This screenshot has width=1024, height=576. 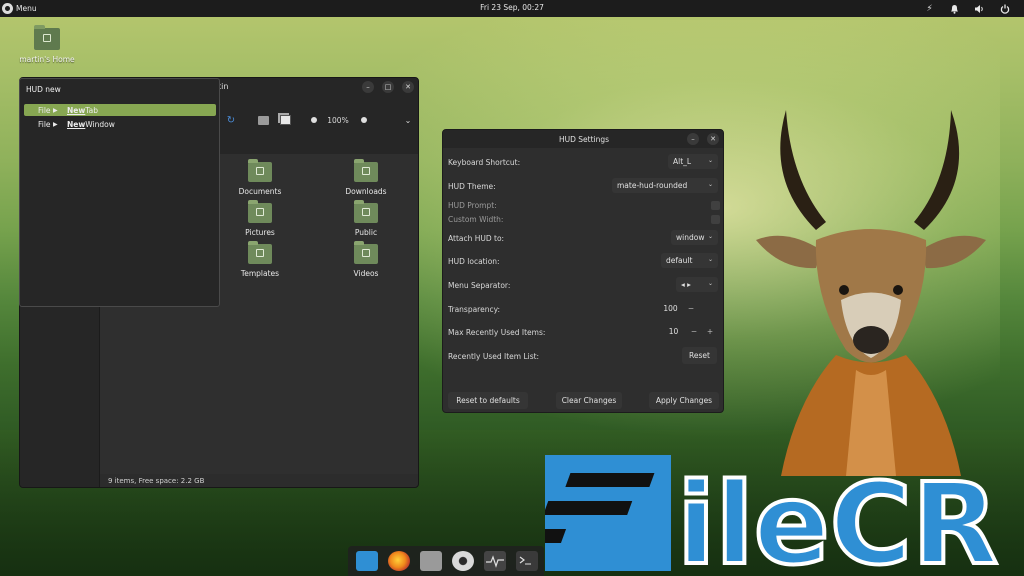 I want to click on hud-search-input: HUD new, so click(x=43, y=89).